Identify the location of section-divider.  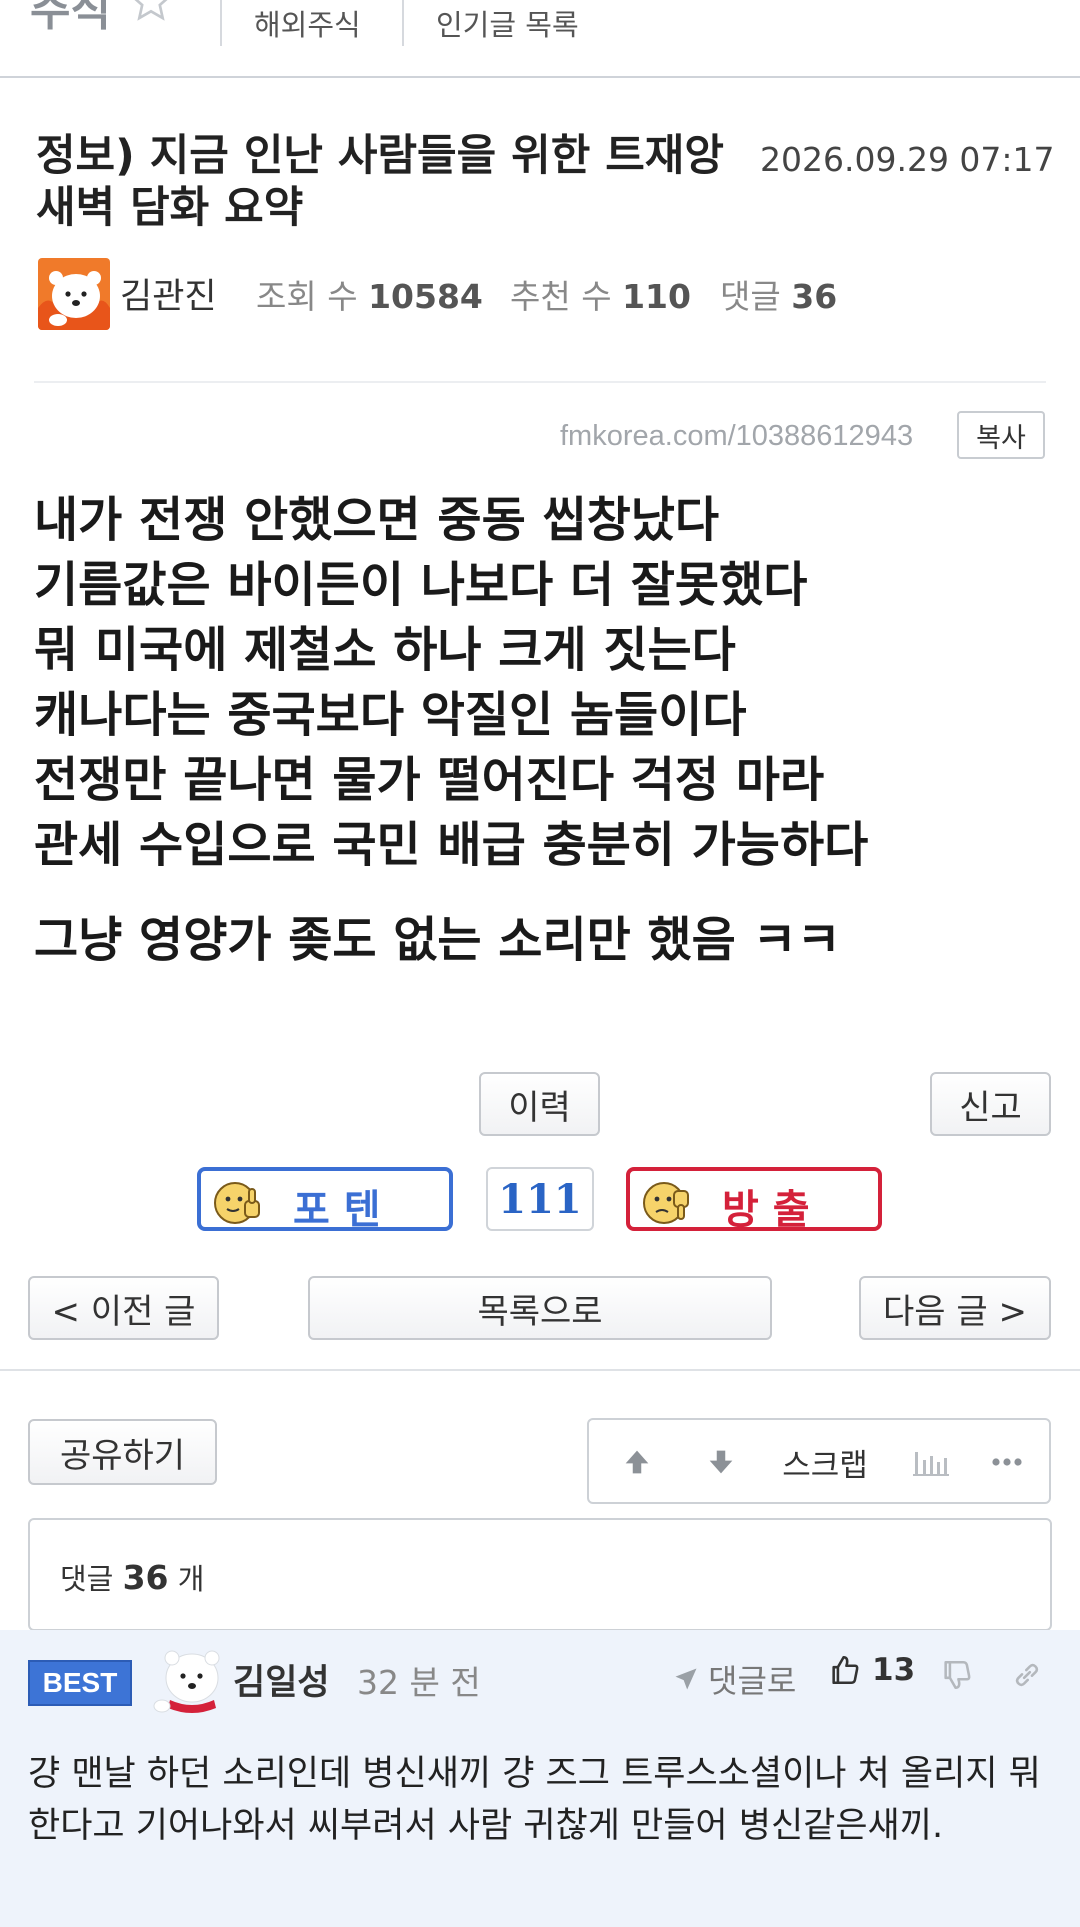
(540, 1370).